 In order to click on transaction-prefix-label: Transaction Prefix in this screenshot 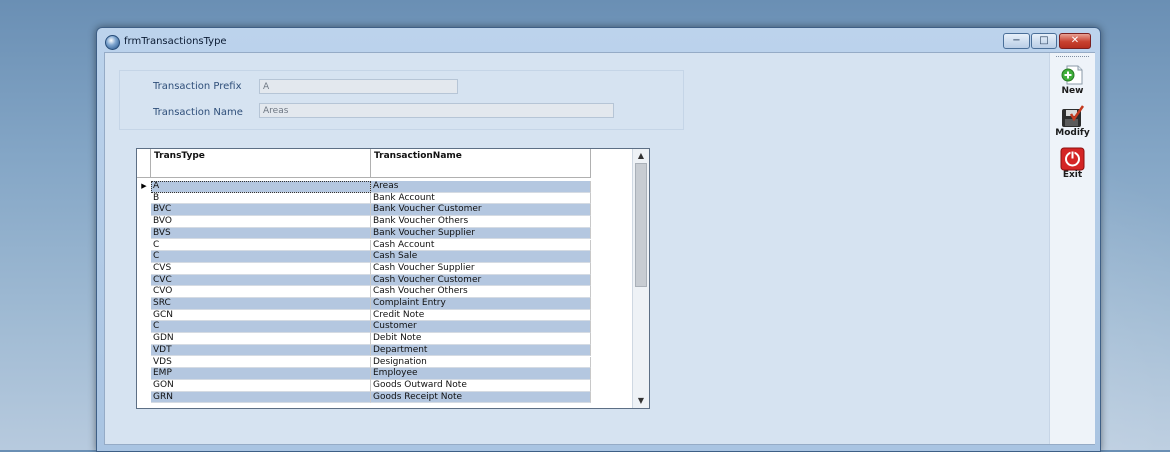, I will do `click(197, 86)`.